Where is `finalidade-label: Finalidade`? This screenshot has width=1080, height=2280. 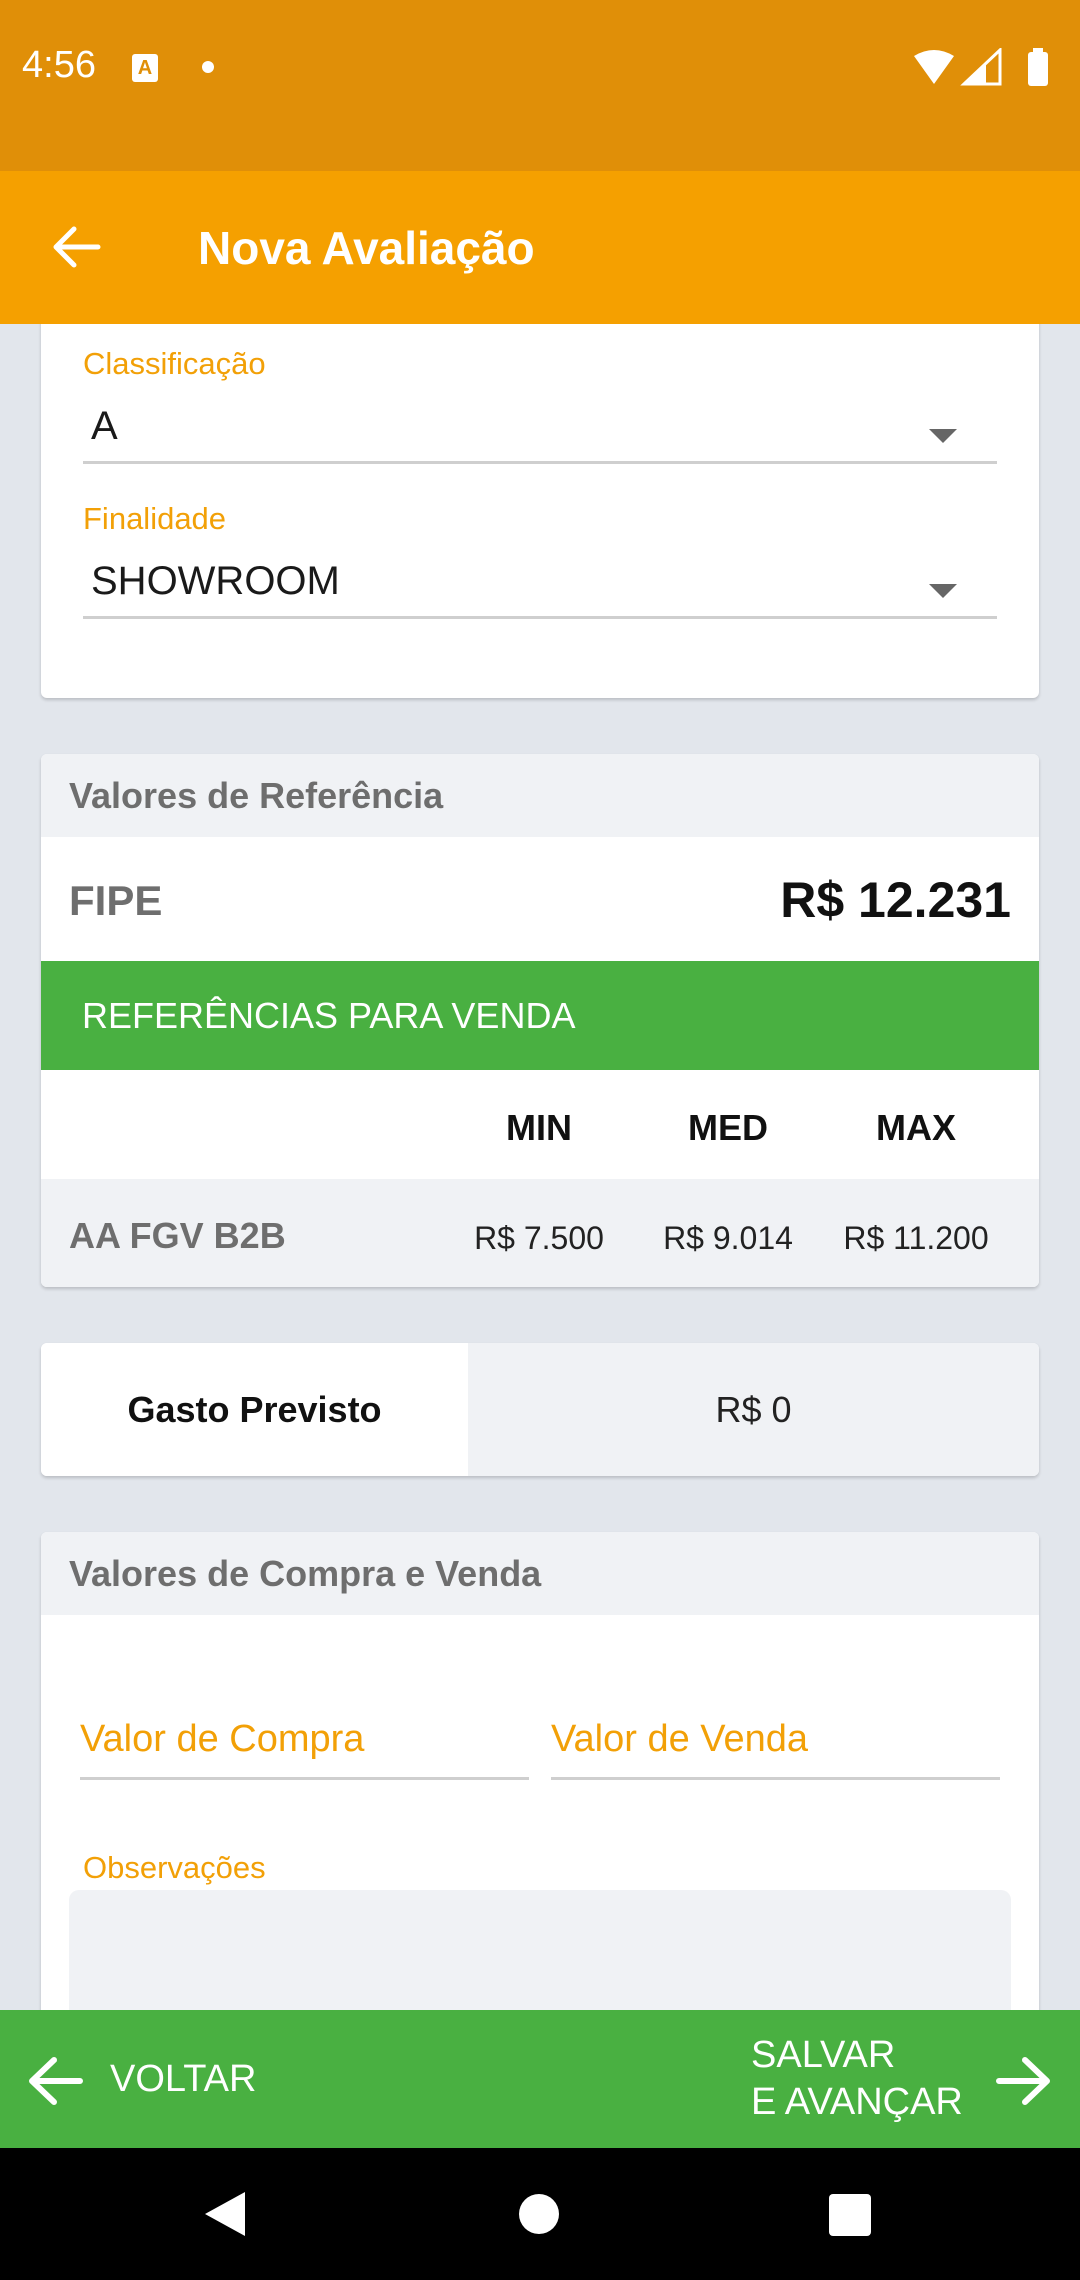
finalidade-label: Finalidade is located at coordinates (155, 518).